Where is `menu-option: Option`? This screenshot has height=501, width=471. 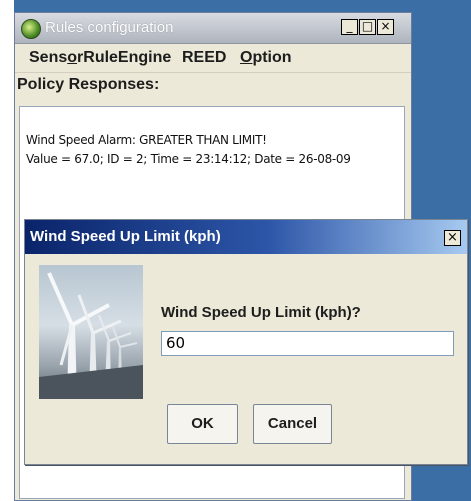 menu-option: Option is located at coordinates (266, 58).